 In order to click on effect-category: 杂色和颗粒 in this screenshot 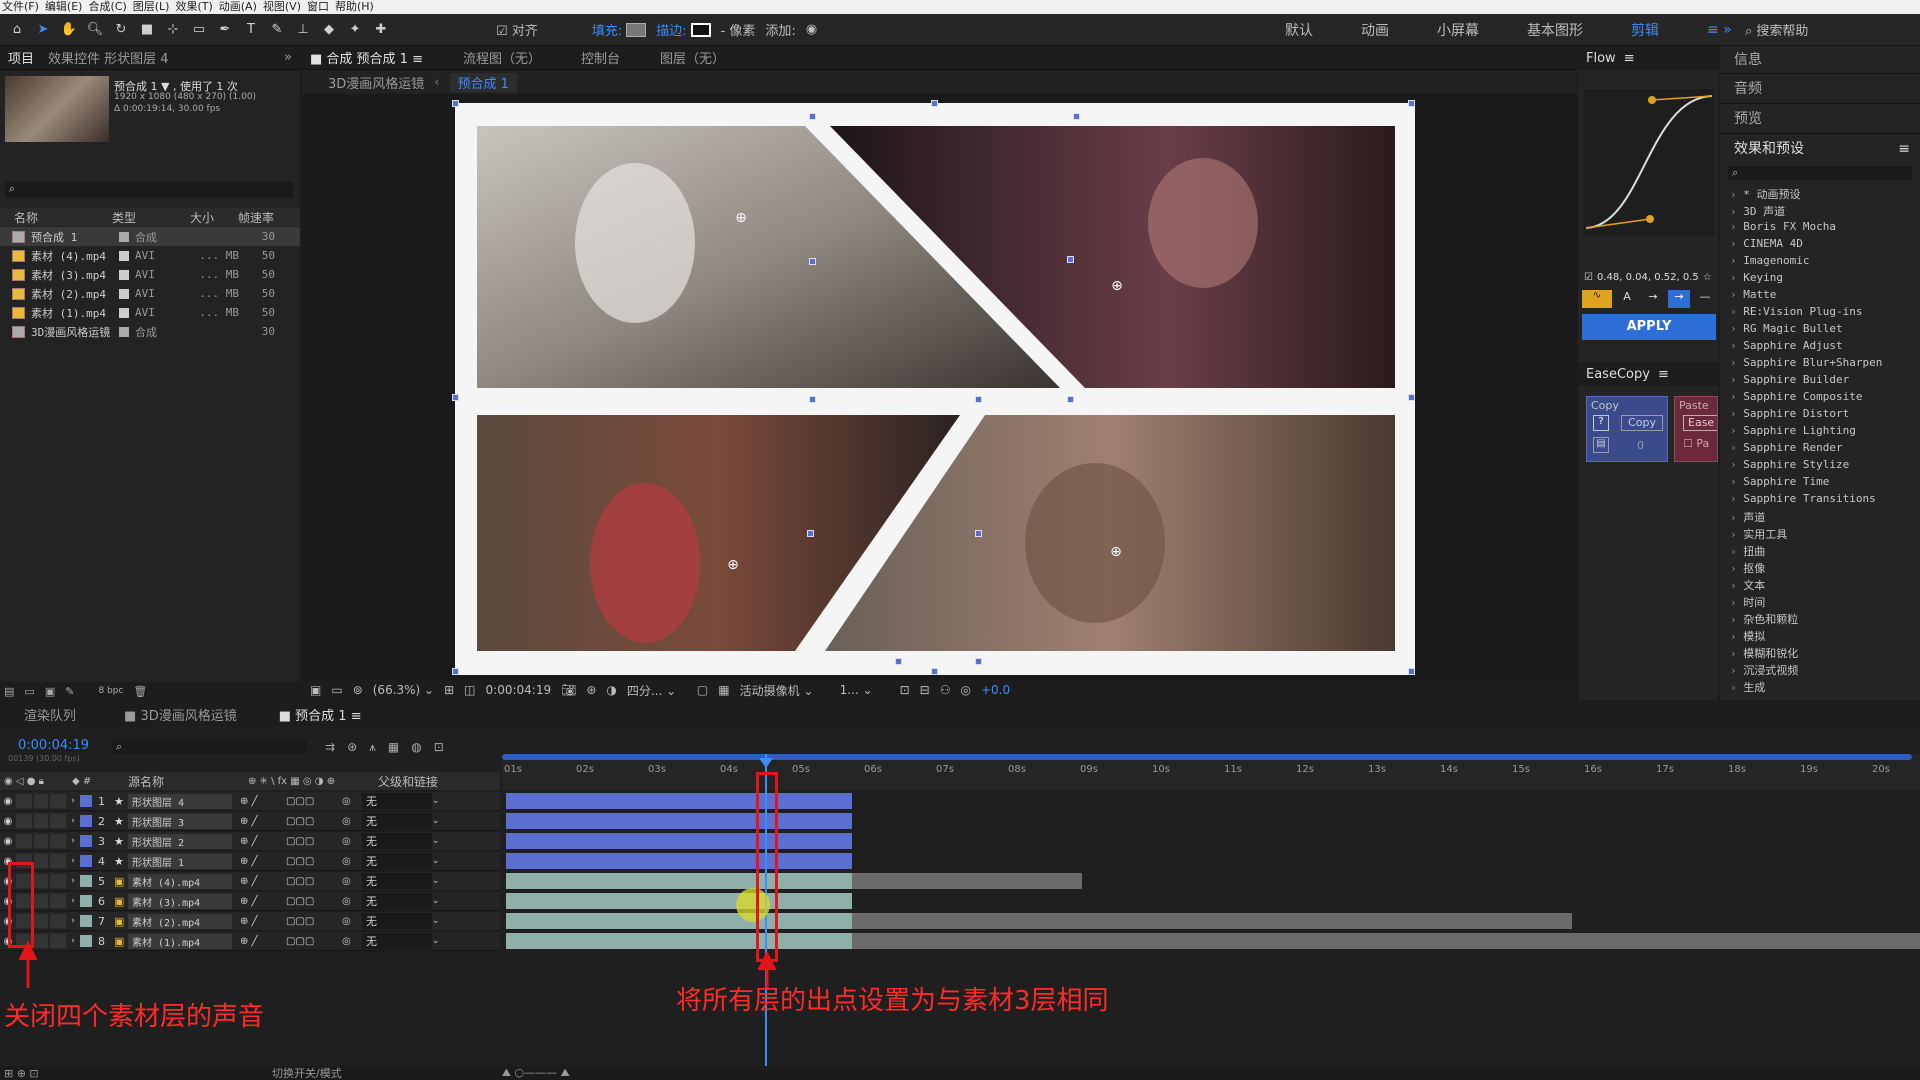, I will do `click(1820, 619)`.